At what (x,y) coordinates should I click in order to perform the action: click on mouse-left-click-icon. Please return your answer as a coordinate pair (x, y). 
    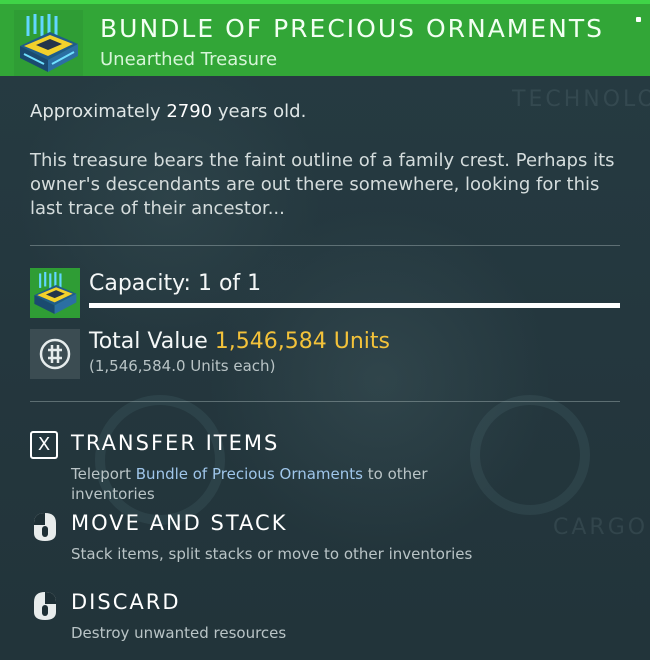
    Looking at the image, I should click on (46, 527).